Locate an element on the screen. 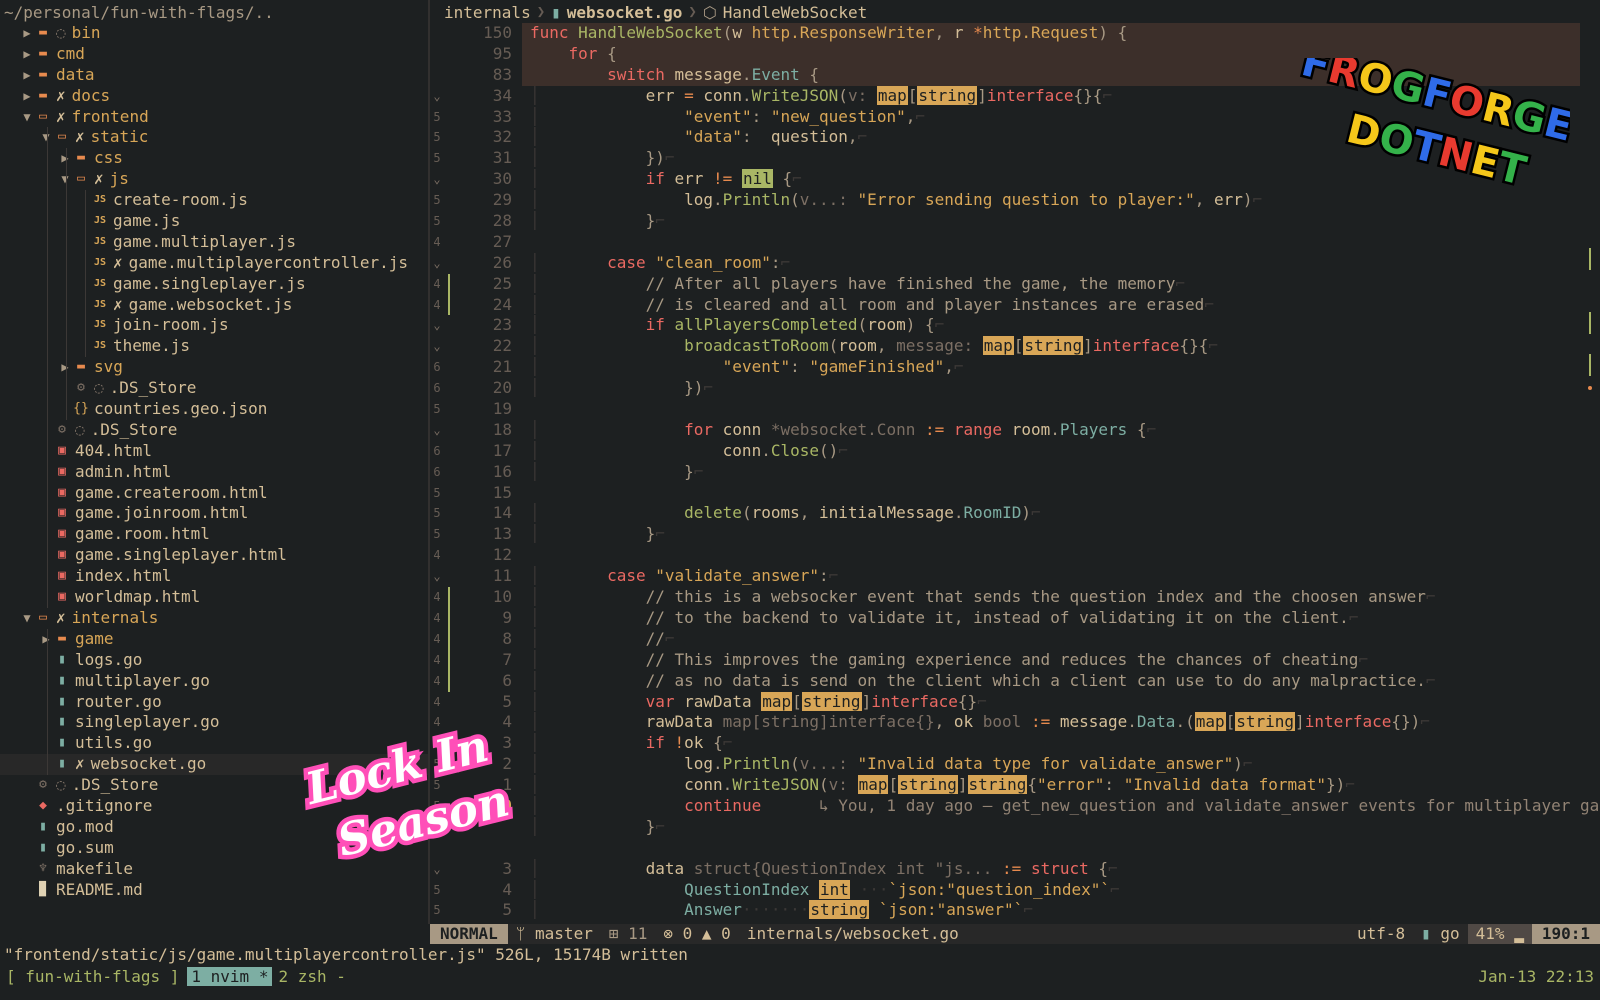  tree-file: ▣ index.html is located at coordinates (214, 577).